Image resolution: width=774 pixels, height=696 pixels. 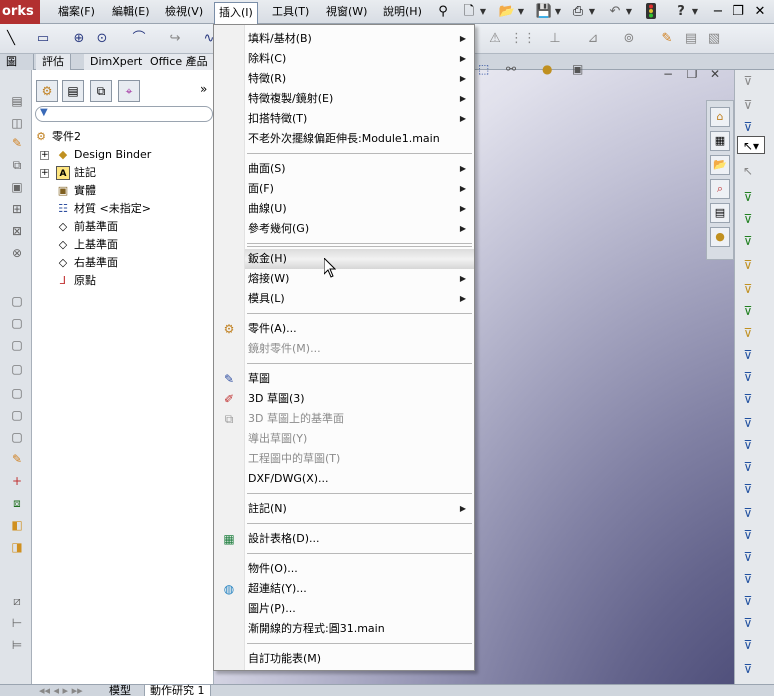 I want to click on insert-menu-item: 3D 草圖上的基準面, so click(x=359, y=419).